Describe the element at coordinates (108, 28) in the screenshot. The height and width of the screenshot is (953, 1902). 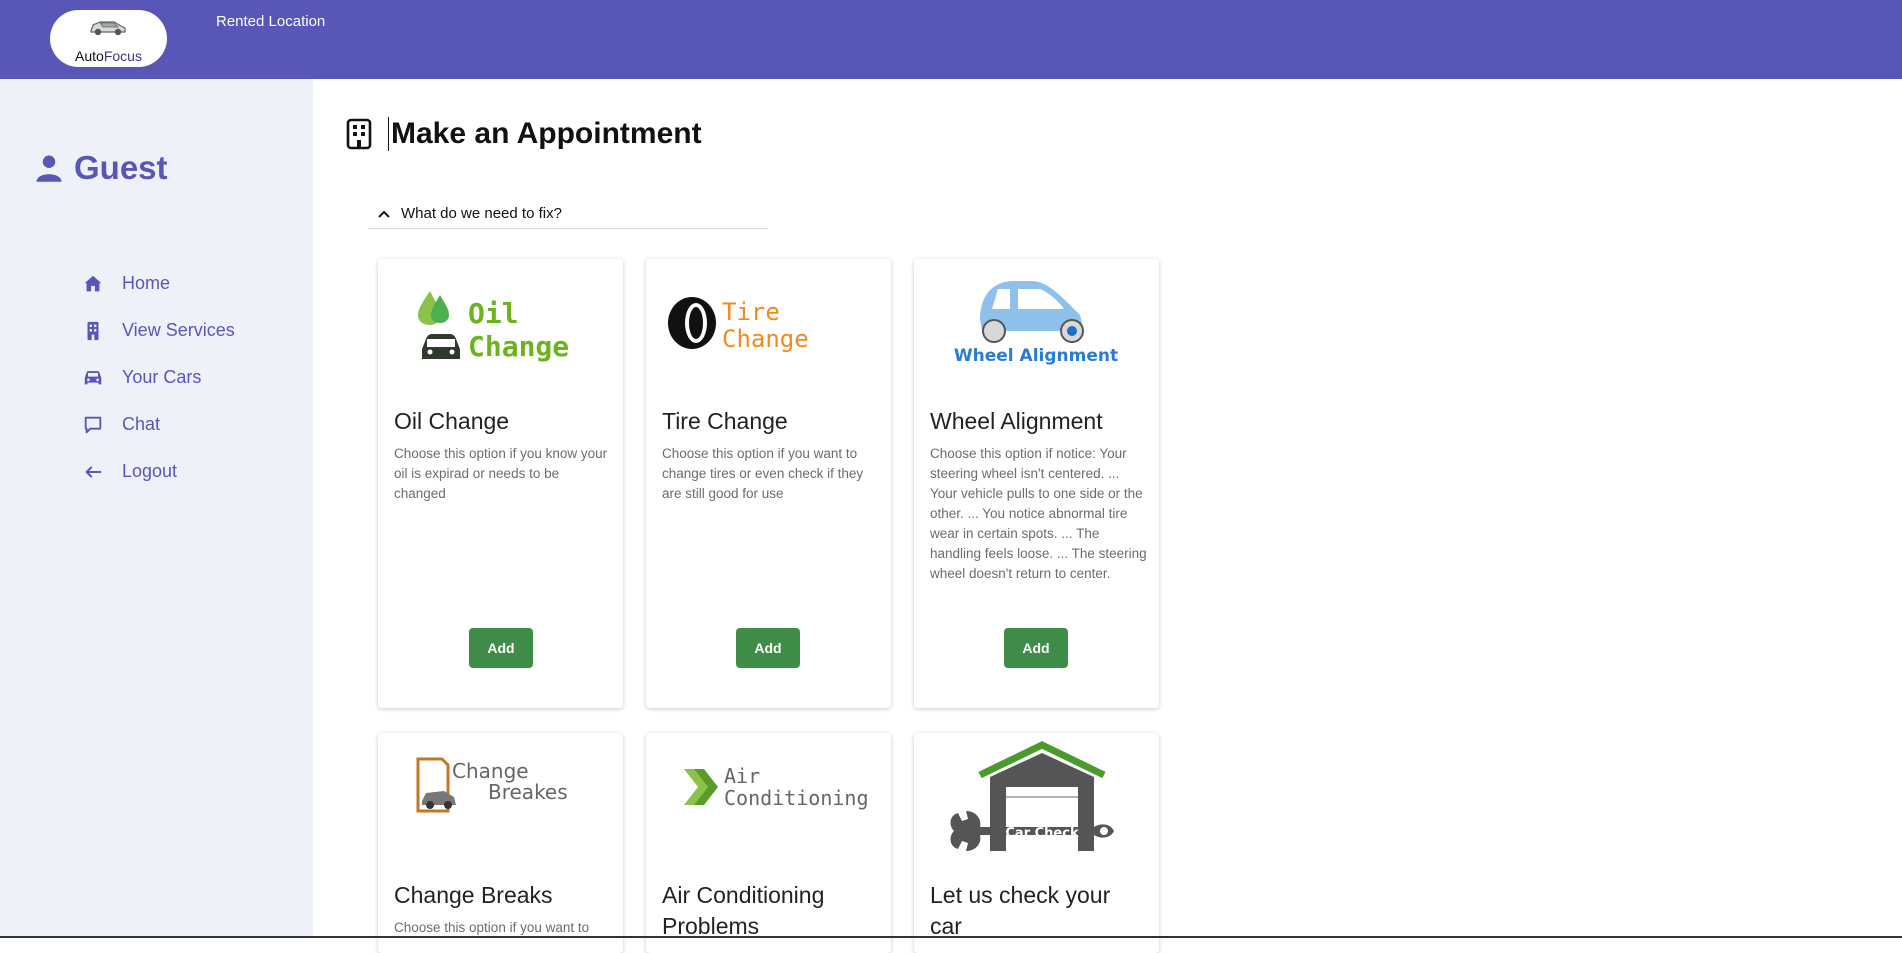
I see `car-logo-icon` at that location.